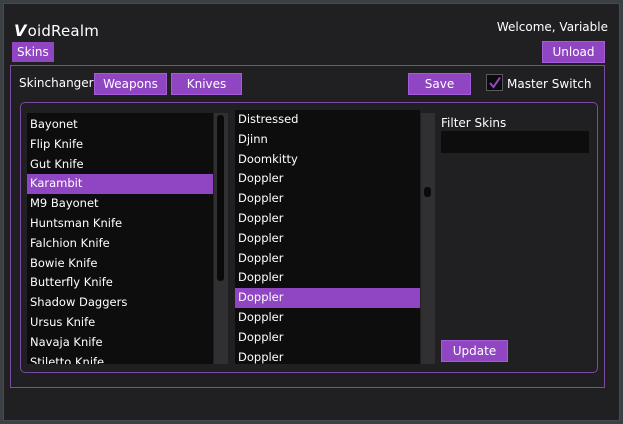 This screenshot has width=623, height=424. What do you see at coordinates (120, 184) in the screenshot?
I see `knife-list-item: Karambit` at bounding box center [120, 184].